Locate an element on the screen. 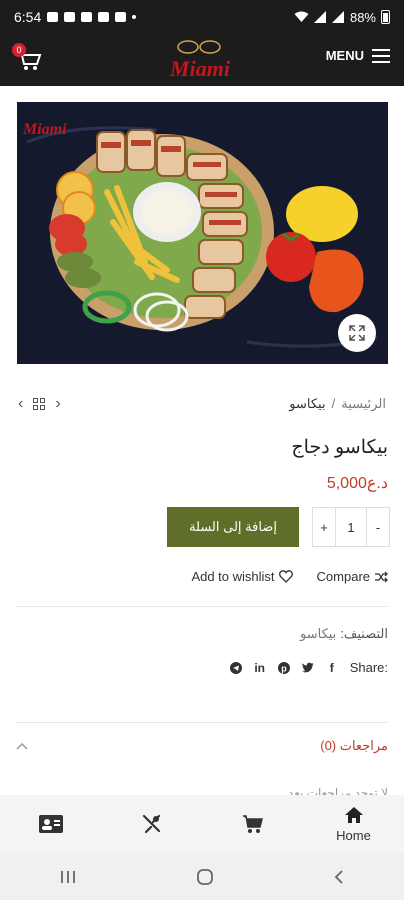 This screenshot has height=900, width=404. system-navigation-bar is located at coordinates (202, 876).